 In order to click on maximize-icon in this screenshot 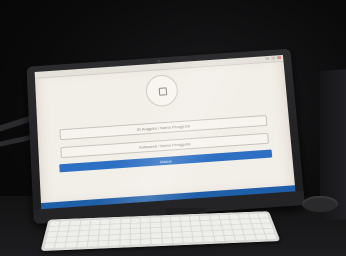, I will do `click(273, 58)`.